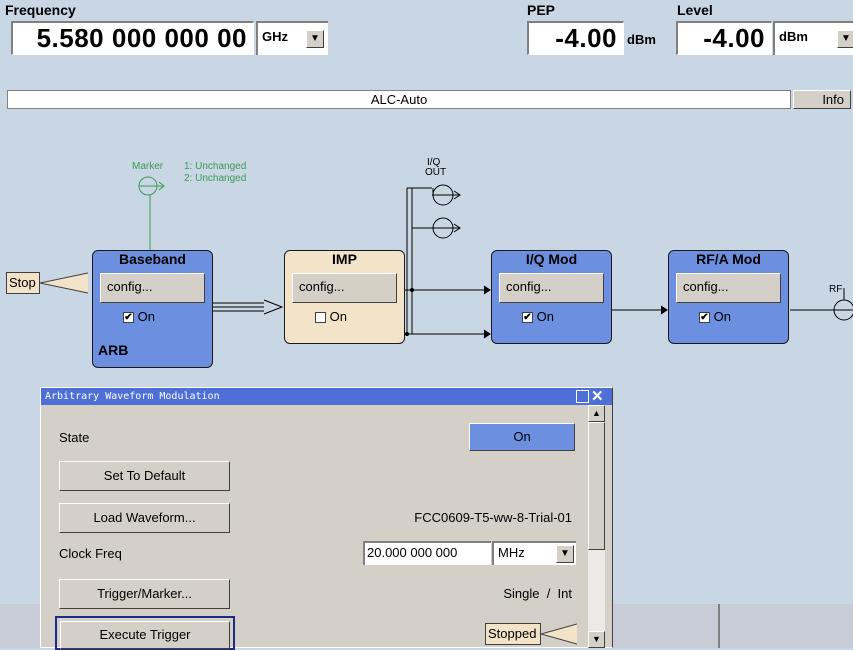  What do you see at coordinates (558, 634) in the screenshot?
I see `trigger-status-arrow-icon` at bounding box center [558, 634].